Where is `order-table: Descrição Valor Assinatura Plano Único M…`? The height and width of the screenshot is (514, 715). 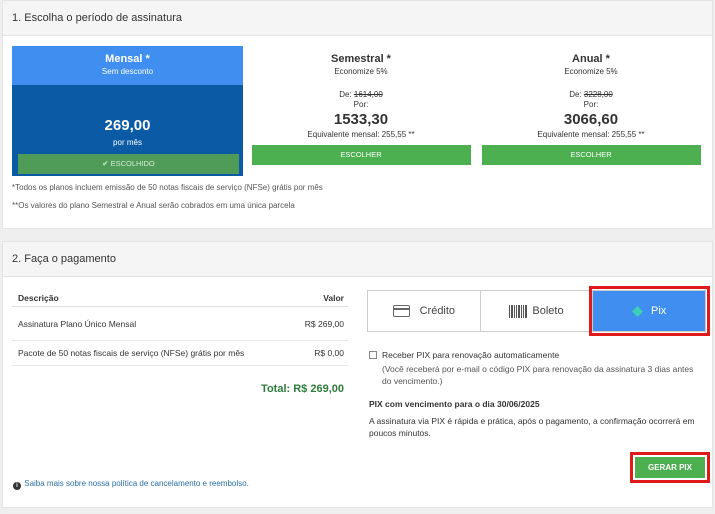 order-table: Descrição Valor Assinatura Plano Único M… is located at coordinates (180, 329).